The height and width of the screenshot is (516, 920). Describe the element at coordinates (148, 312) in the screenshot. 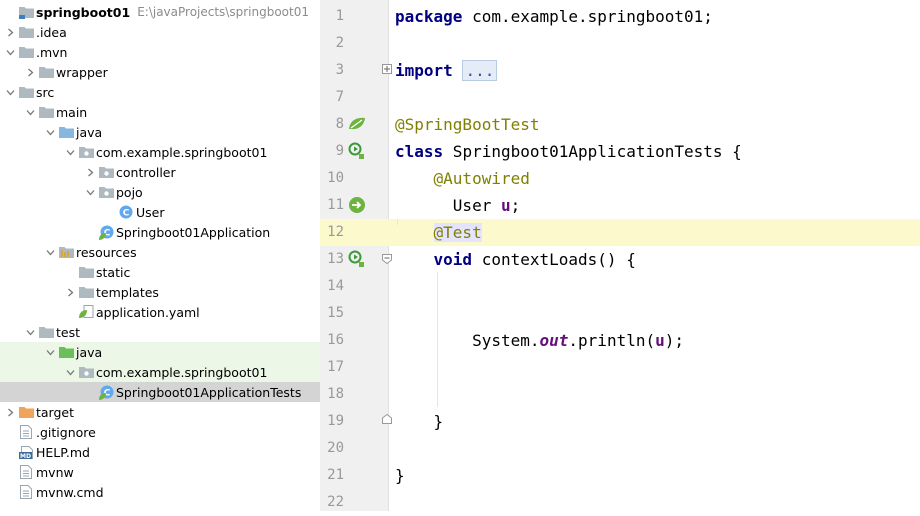

I see `tree-item-label: application.yaml` at that location.